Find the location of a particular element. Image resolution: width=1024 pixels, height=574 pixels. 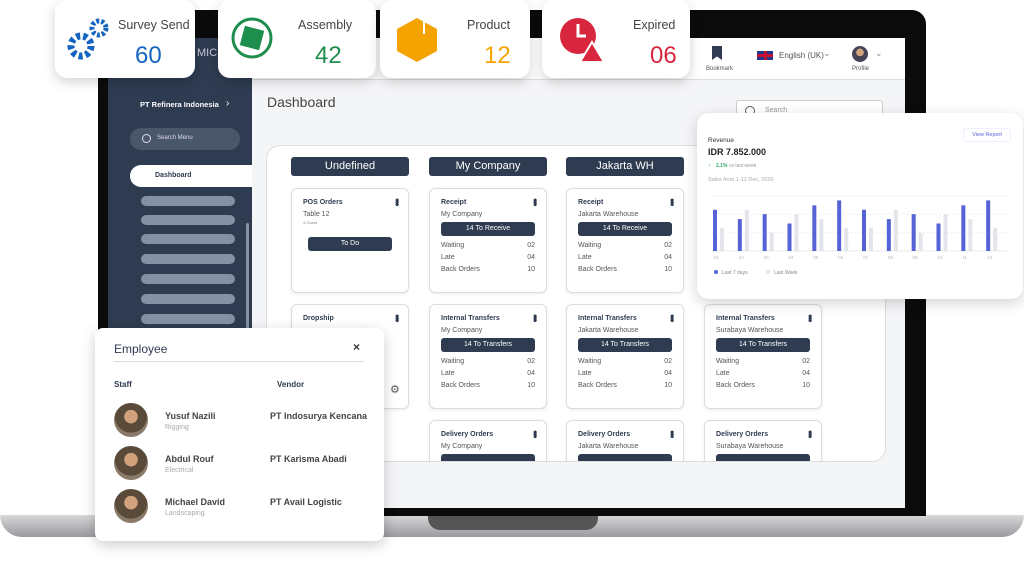

staff-name: Yusuf Nazili is located at coordinates (190, 416).